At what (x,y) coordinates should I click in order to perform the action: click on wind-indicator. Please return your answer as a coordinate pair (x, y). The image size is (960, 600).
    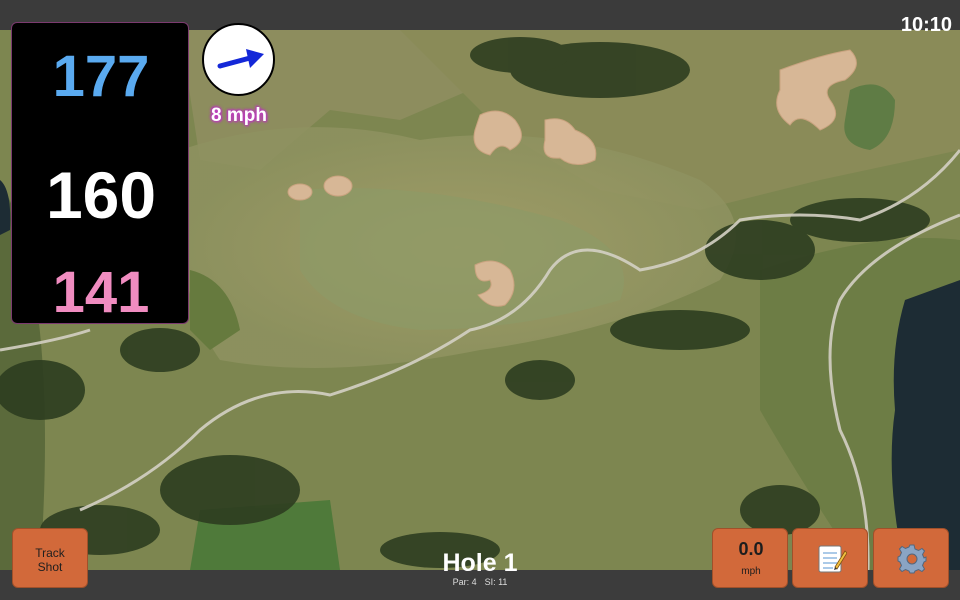
    Looking at the image, I should click on (238, 59).